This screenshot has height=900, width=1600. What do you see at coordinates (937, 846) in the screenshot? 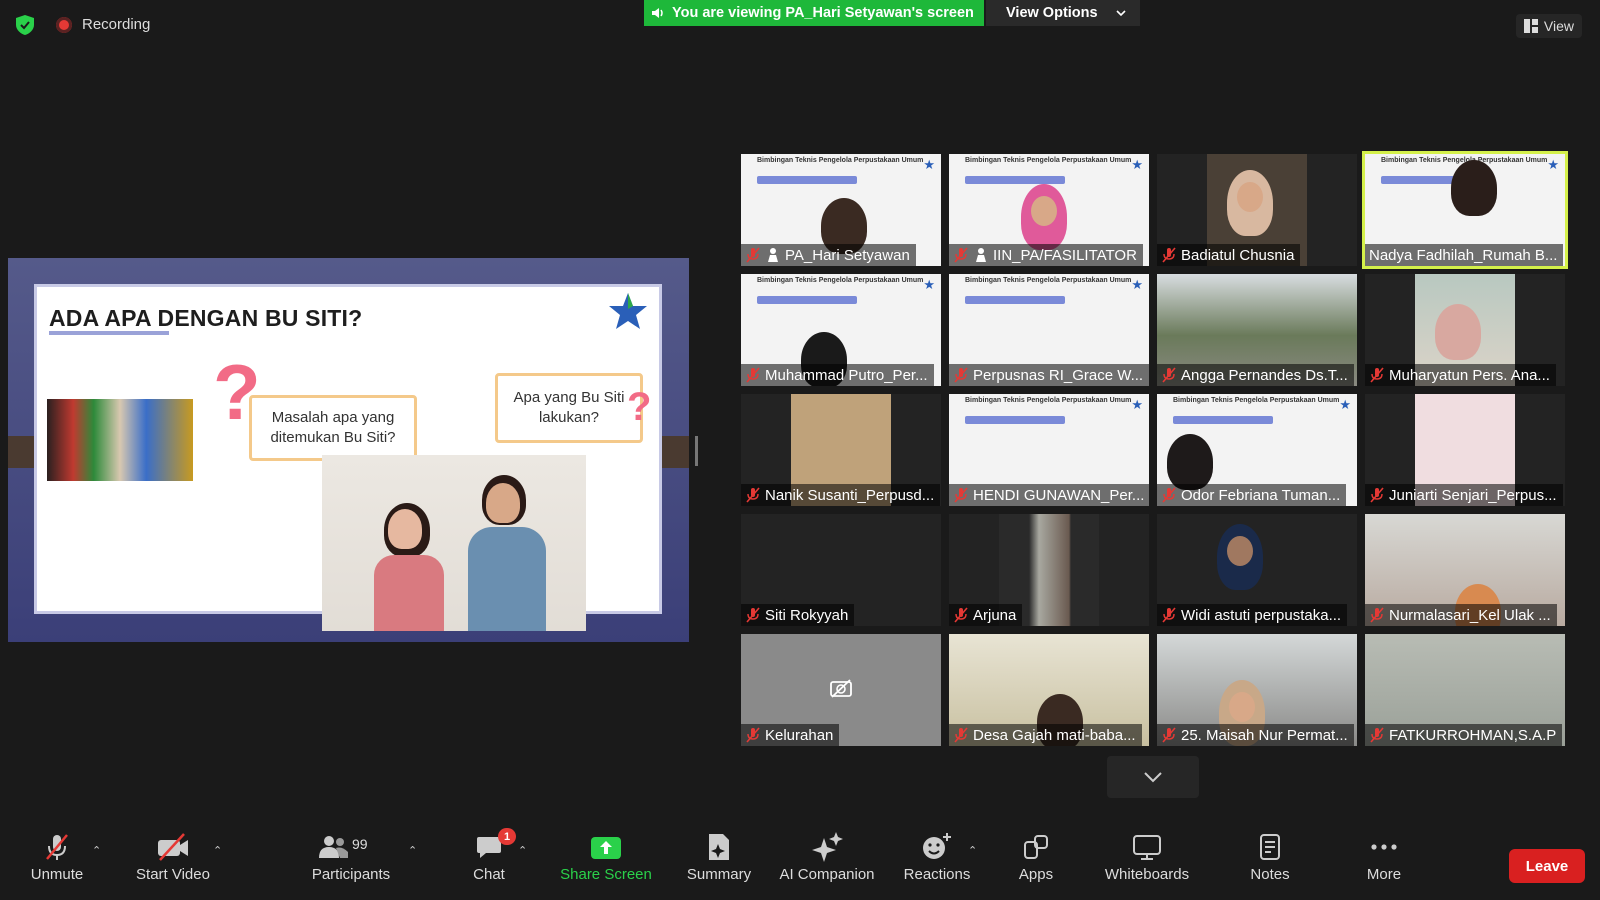
I see `reactions-smiley-icon` at bounding box center [937, 846].